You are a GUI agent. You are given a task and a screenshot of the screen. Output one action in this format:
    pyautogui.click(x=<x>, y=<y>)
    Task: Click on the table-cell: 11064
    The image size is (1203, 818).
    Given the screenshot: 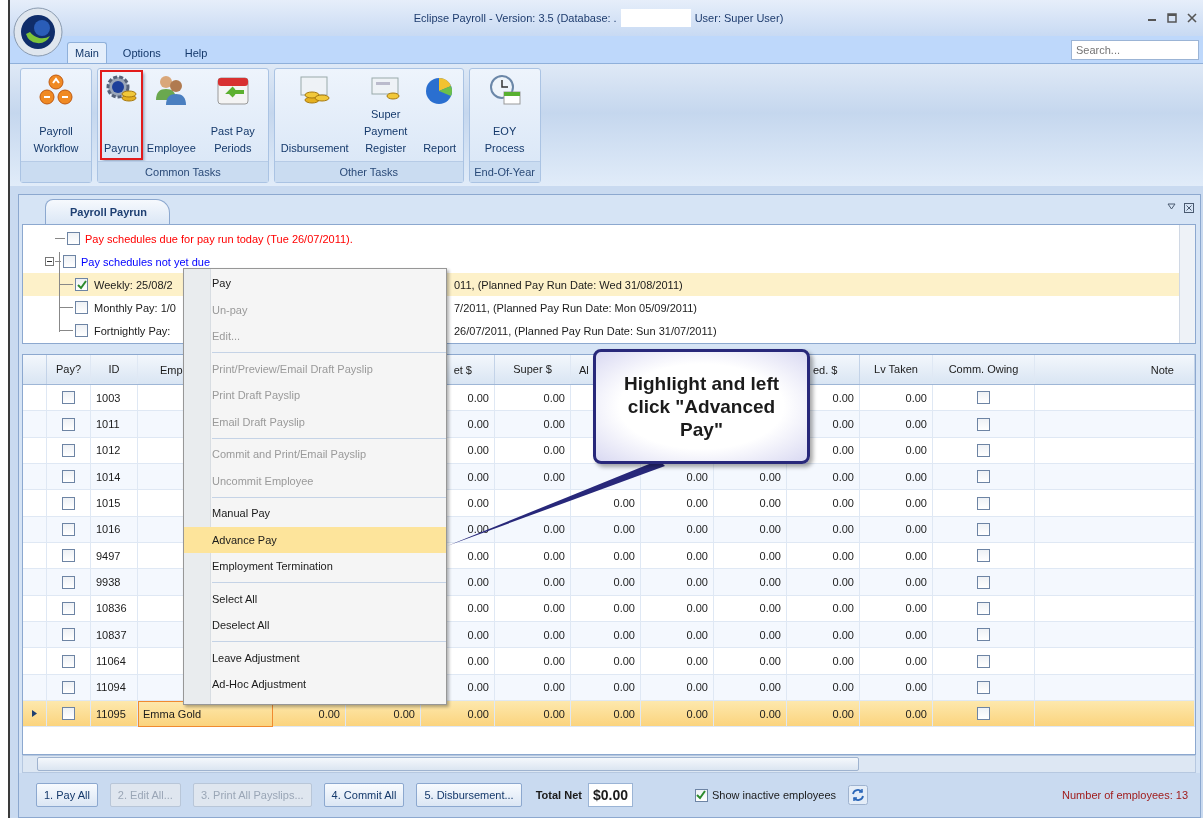 What is the action you would take?
    pyautogui.click(x=114, y=661)
    